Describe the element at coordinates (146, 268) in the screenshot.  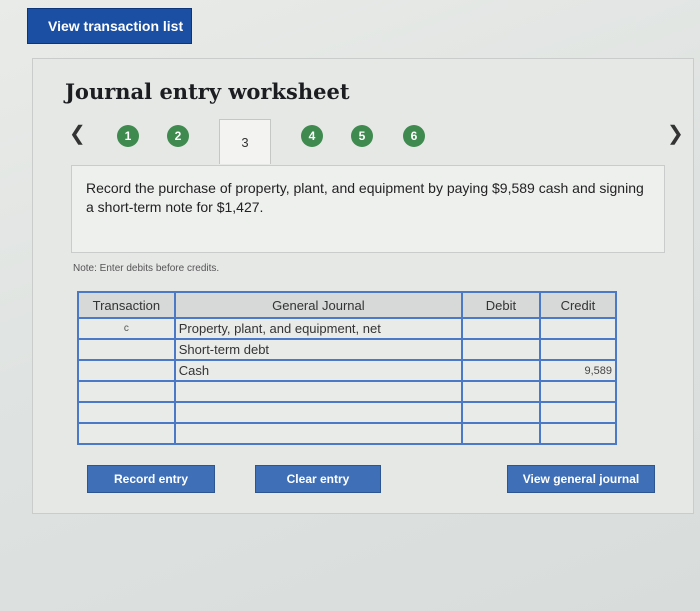
I see `debits-note: Note: Enter debits before credits.` at that location.